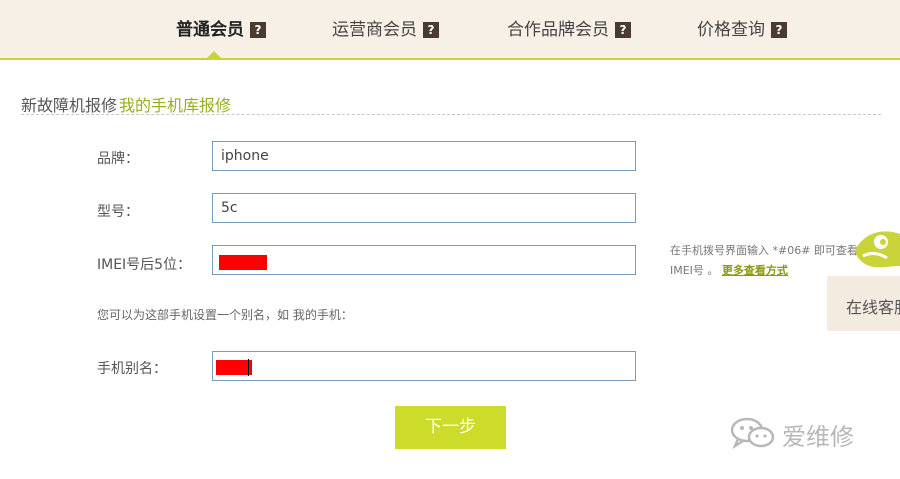  Describe the element at coordinates (873, 307) in the screenshot. I see `online-service-label: 在线客服` at that location.